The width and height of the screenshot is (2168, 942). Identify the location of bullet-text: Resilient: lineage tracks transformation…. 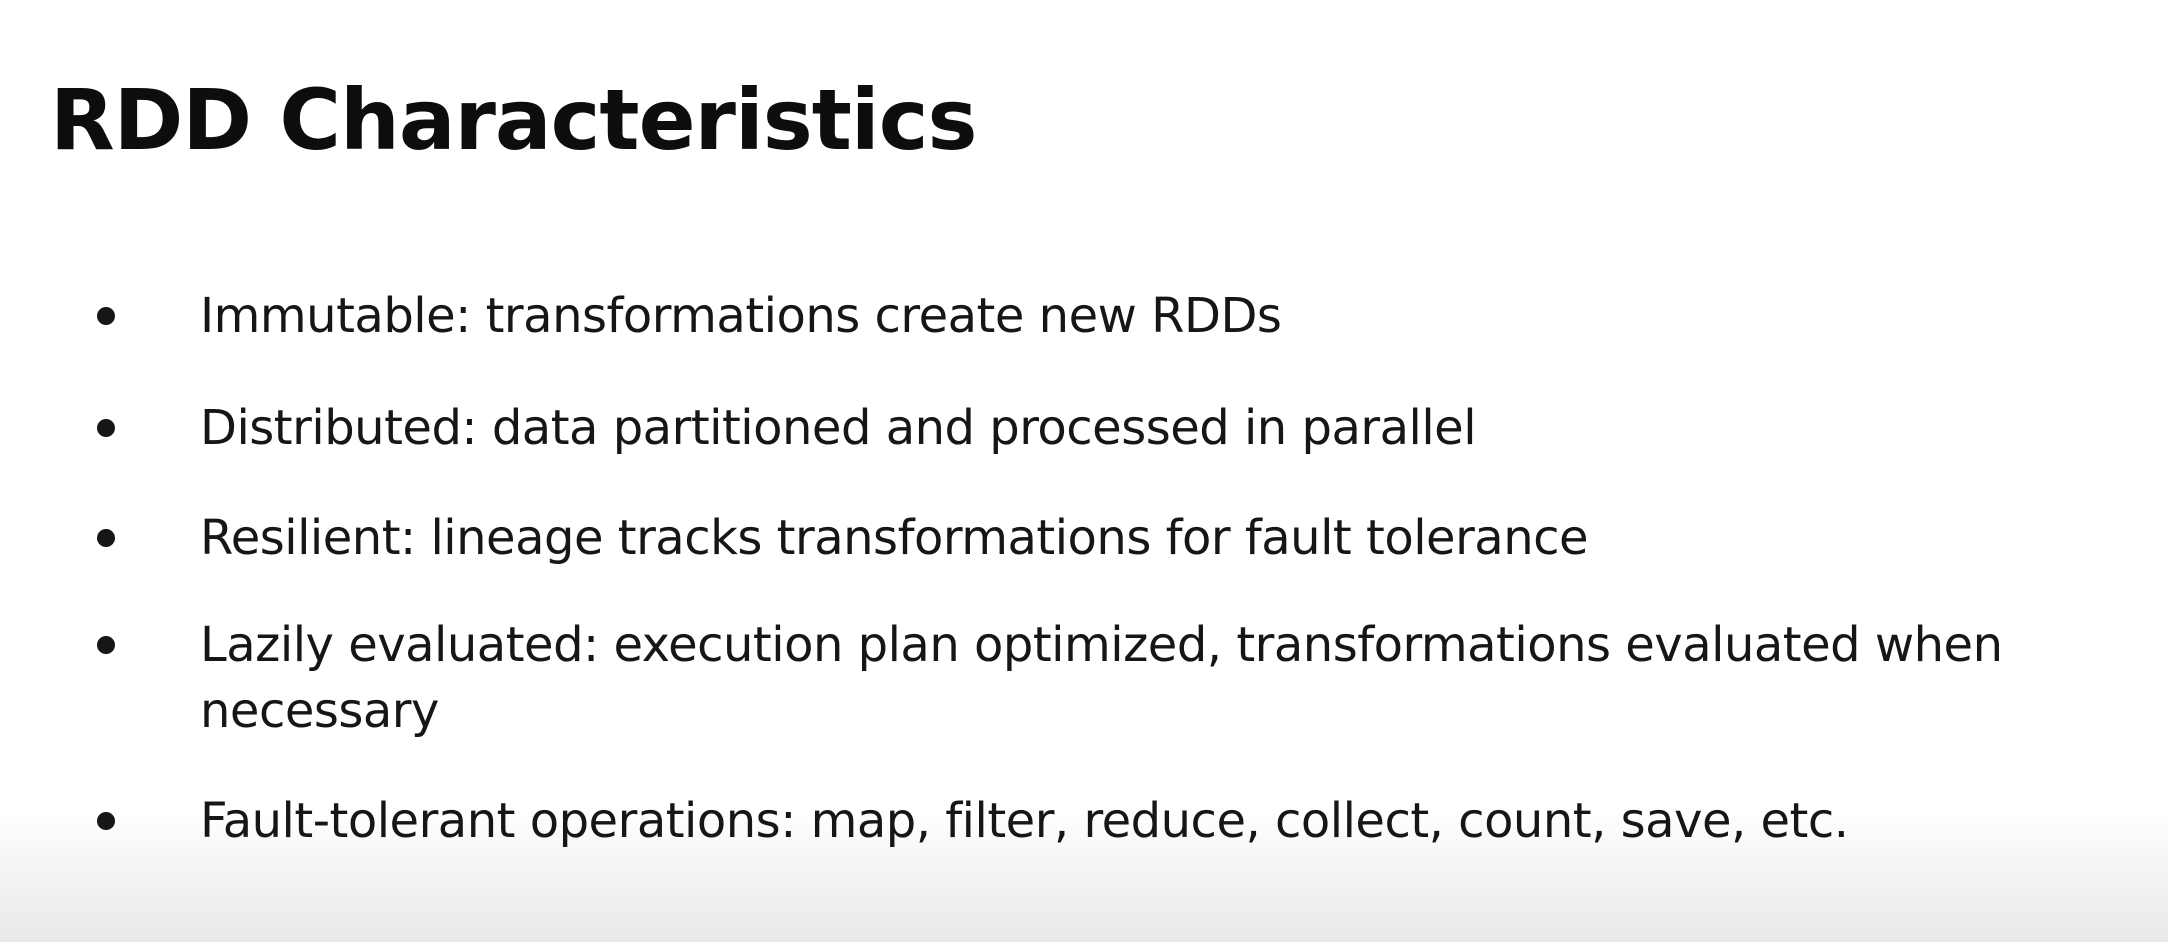
(894, 538).